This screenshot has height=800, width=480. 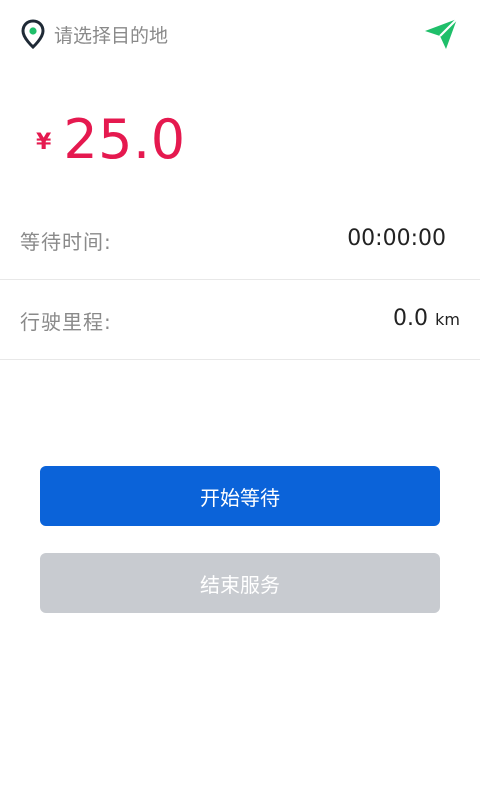 What do you see at coordinates (396, 238) in the screenshot?
I see `wait-time-value: 00:00:00` at bounding box center [396, 238].